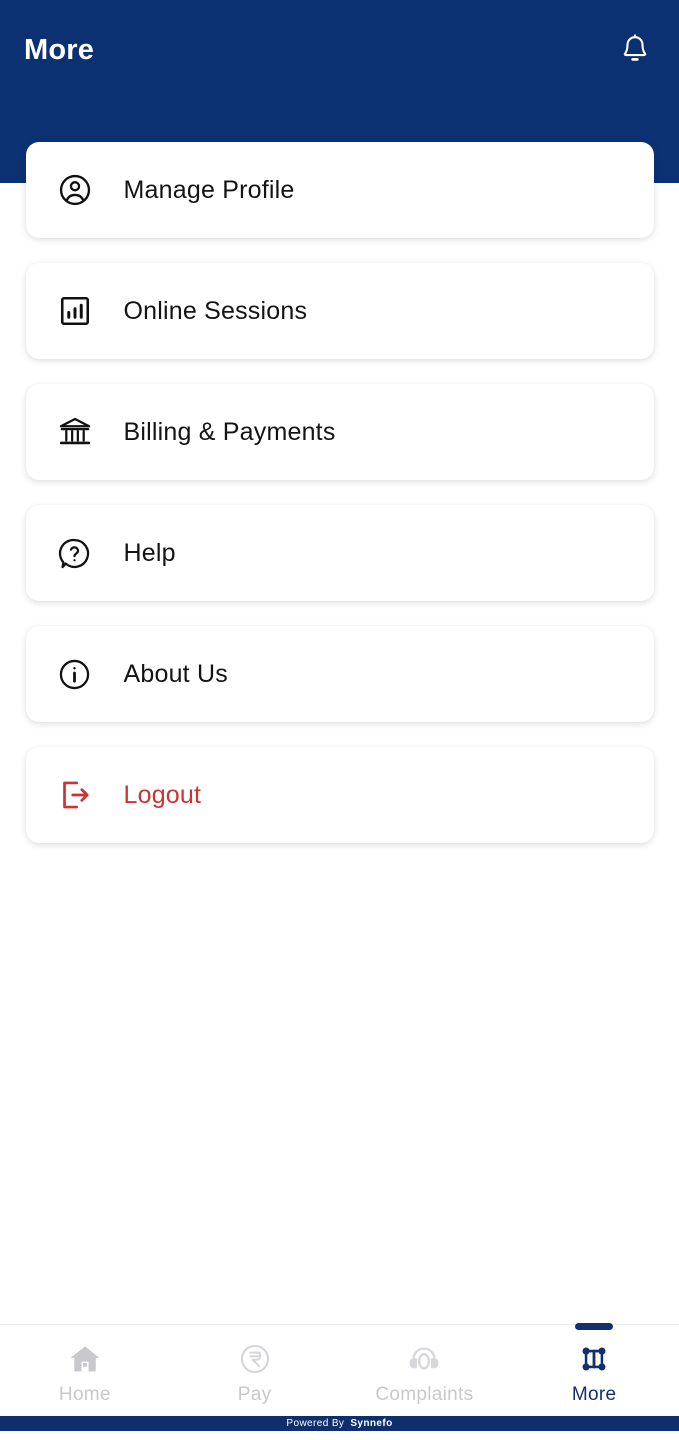  I want to click on brand-name: Synnefo, so click(371, 1423).